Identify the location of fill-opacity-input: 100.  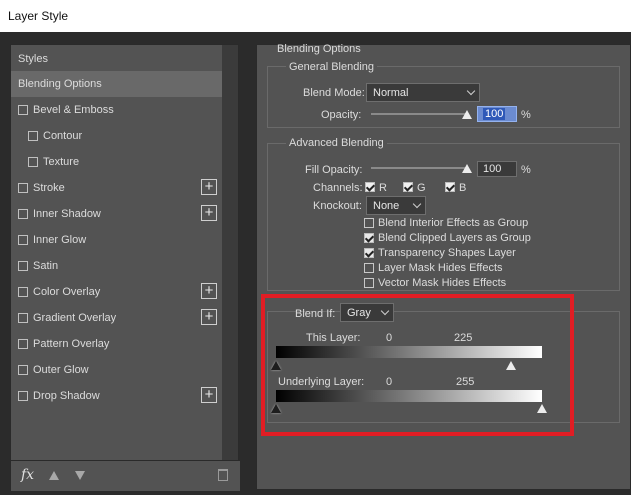
(497, 169).